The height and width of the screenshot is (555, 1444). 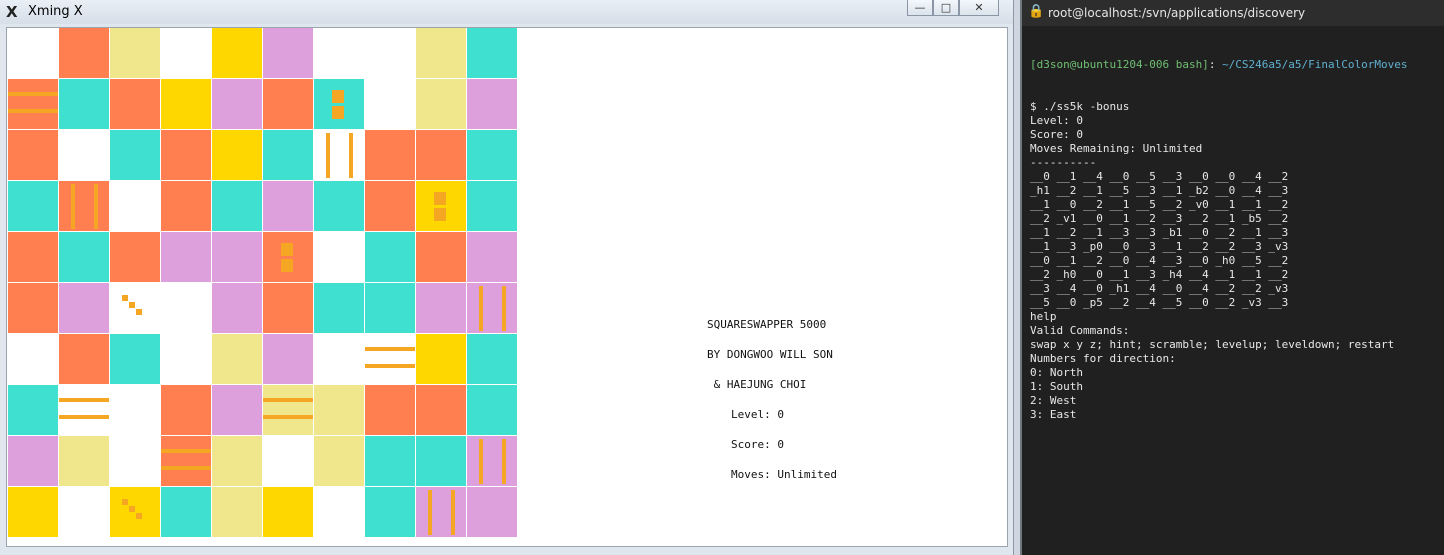 I want to click on maximize-button: □, so click(x=946, y=8).